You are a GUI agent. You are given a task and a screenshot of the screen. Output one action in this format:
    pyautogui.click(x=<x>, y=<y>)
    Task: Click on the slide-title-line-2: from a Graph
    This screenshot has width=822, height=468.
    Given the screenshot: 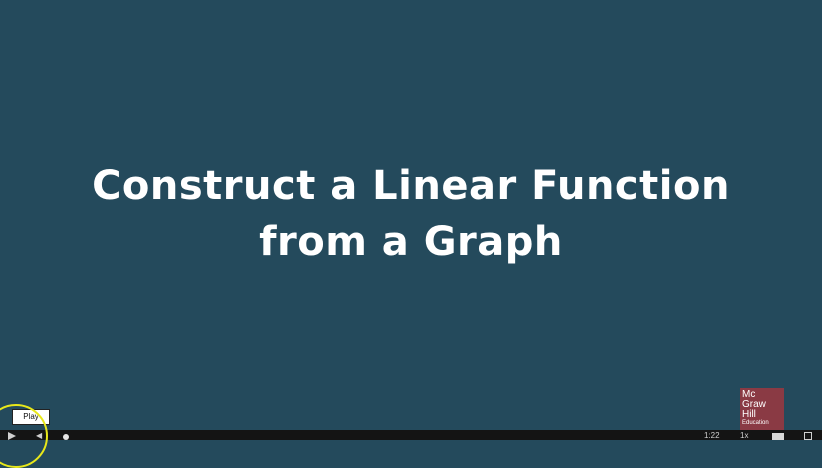 What is the action you would take?
    pyautogui.click(x=411, y=242)
    